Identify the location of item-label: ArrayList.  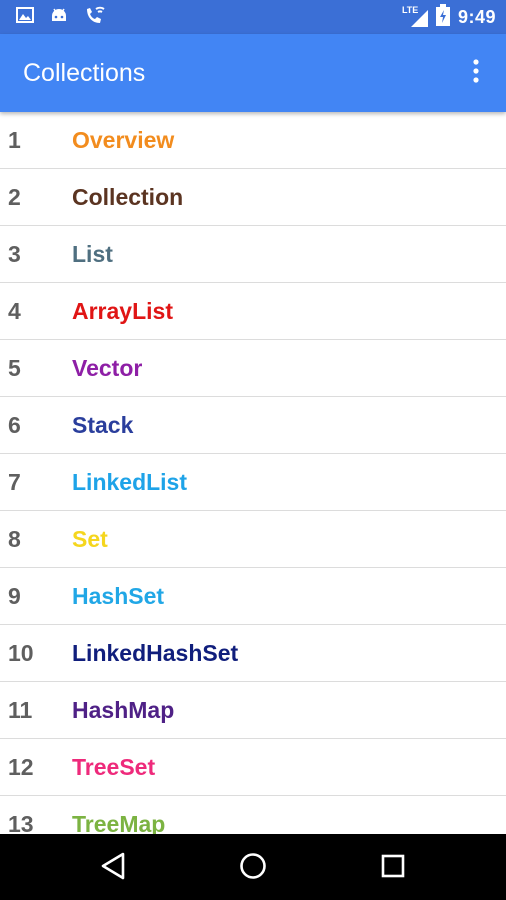
(122, 311).